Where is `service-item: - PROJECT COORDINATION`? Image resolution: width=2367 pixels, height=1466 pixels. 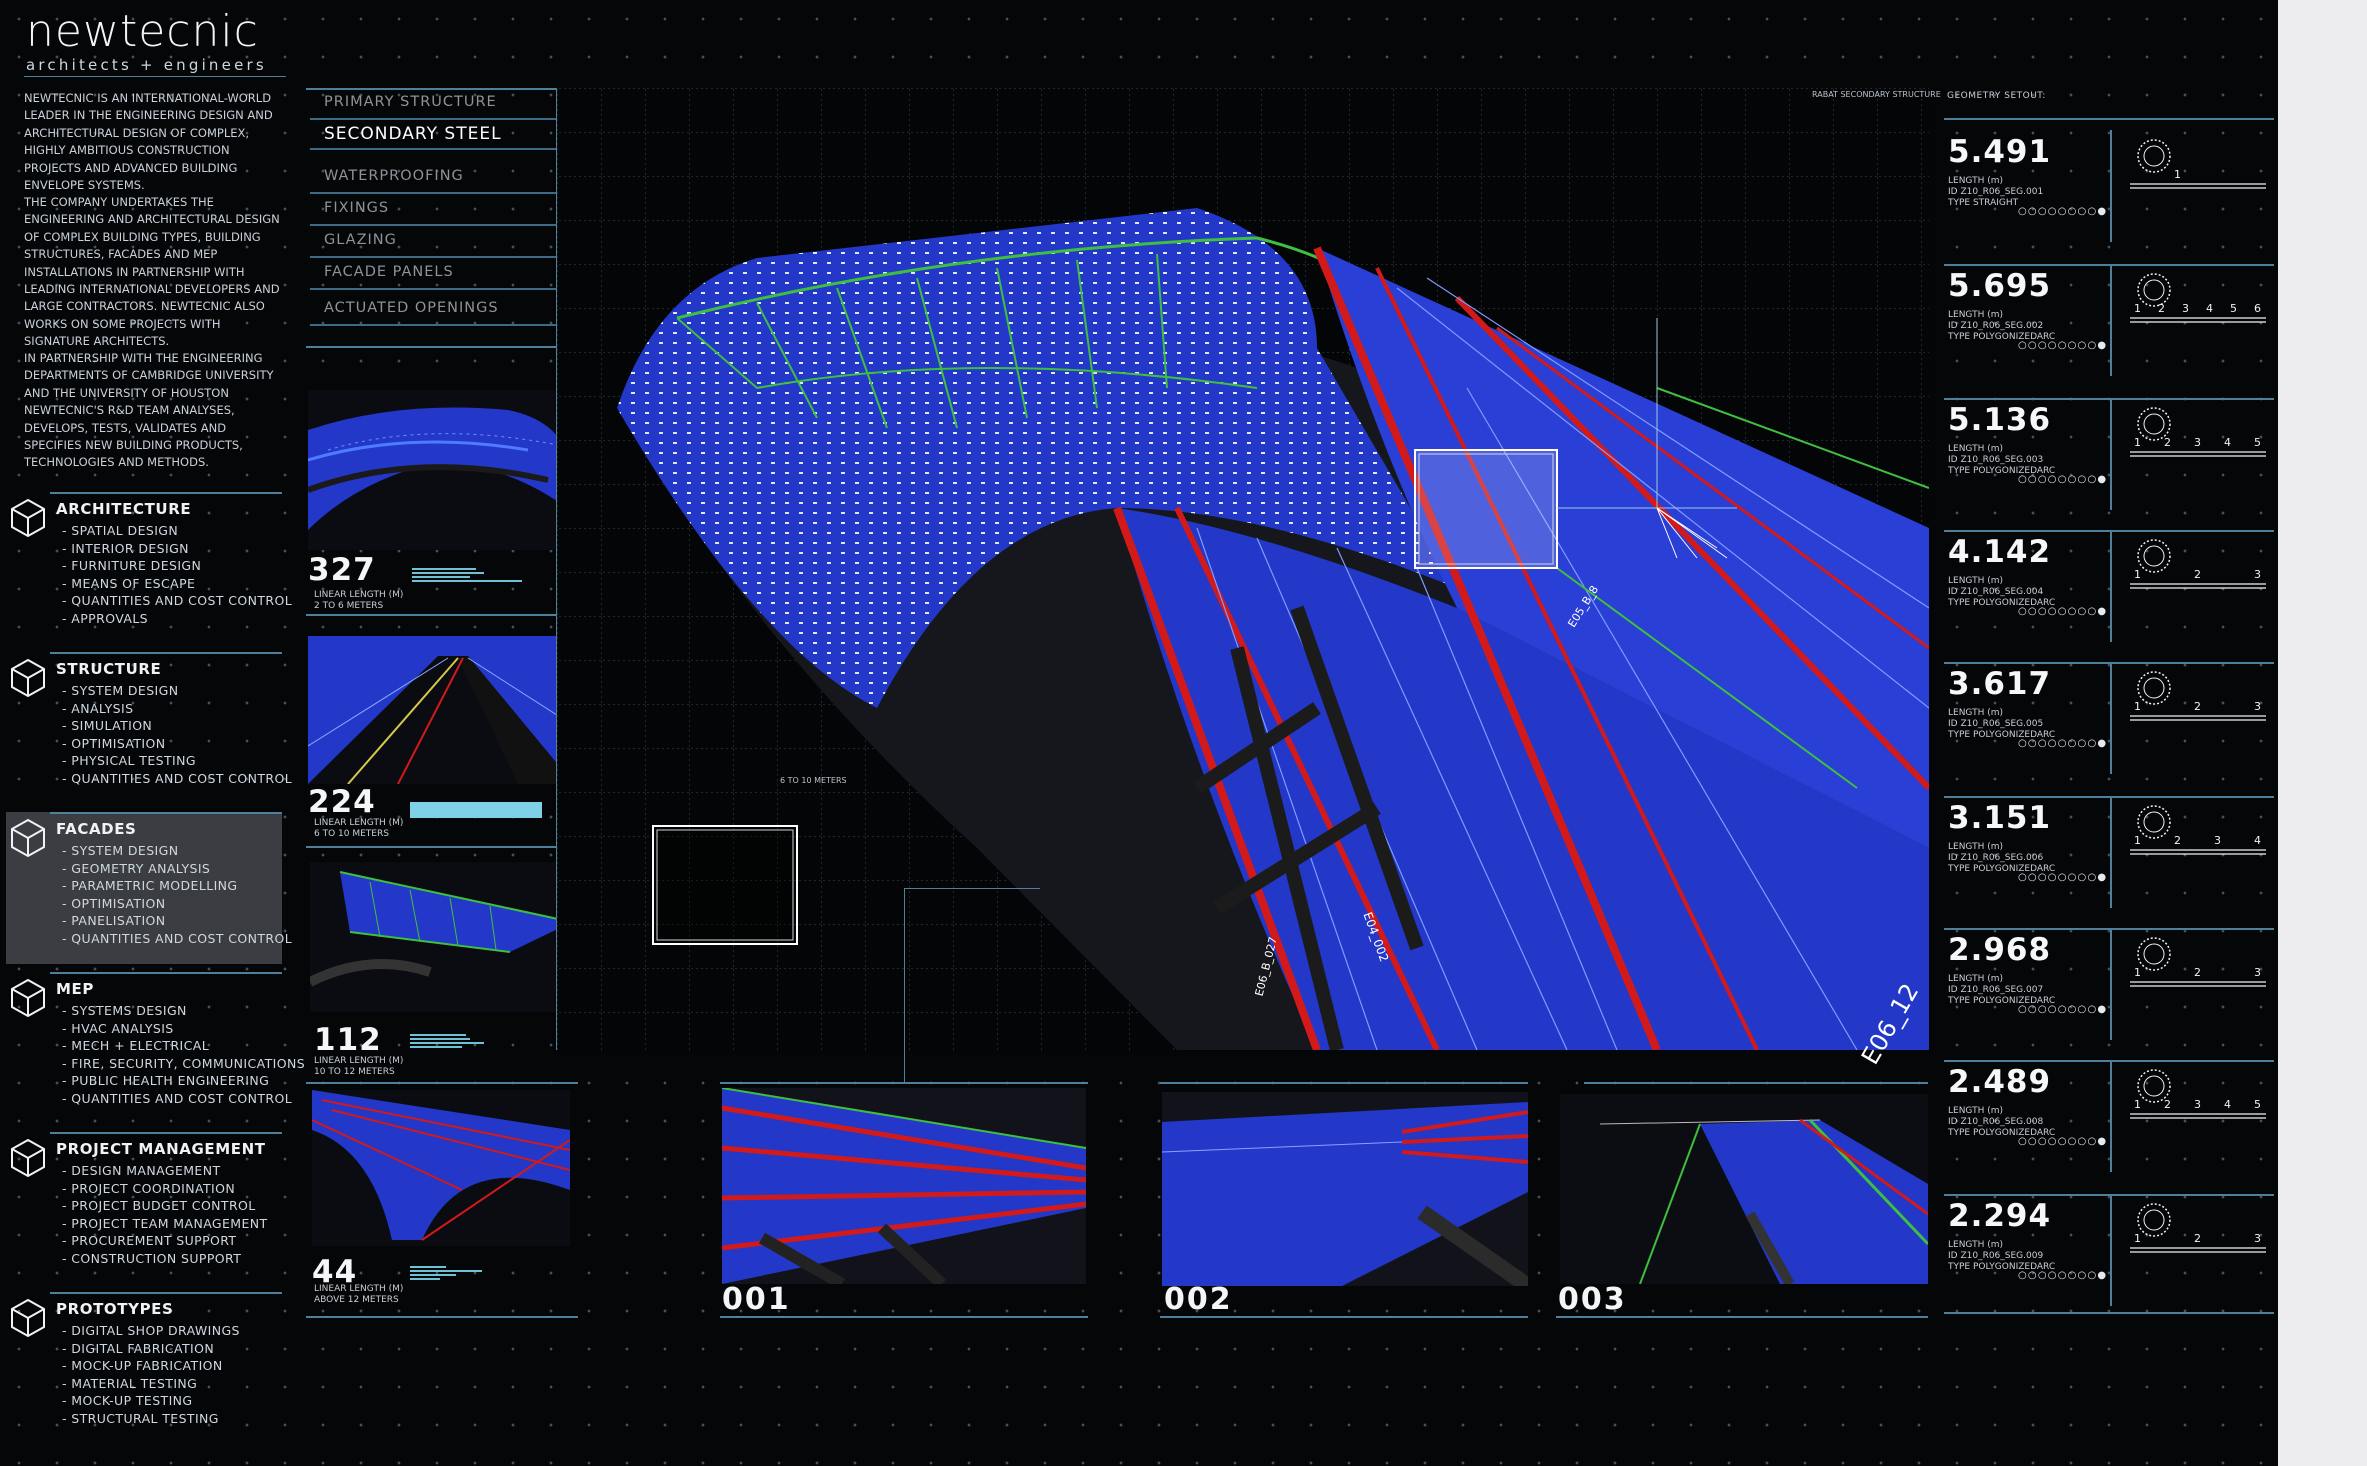
service-item: - PROJECT COORDINATION is located at coordinates (149, 1188).